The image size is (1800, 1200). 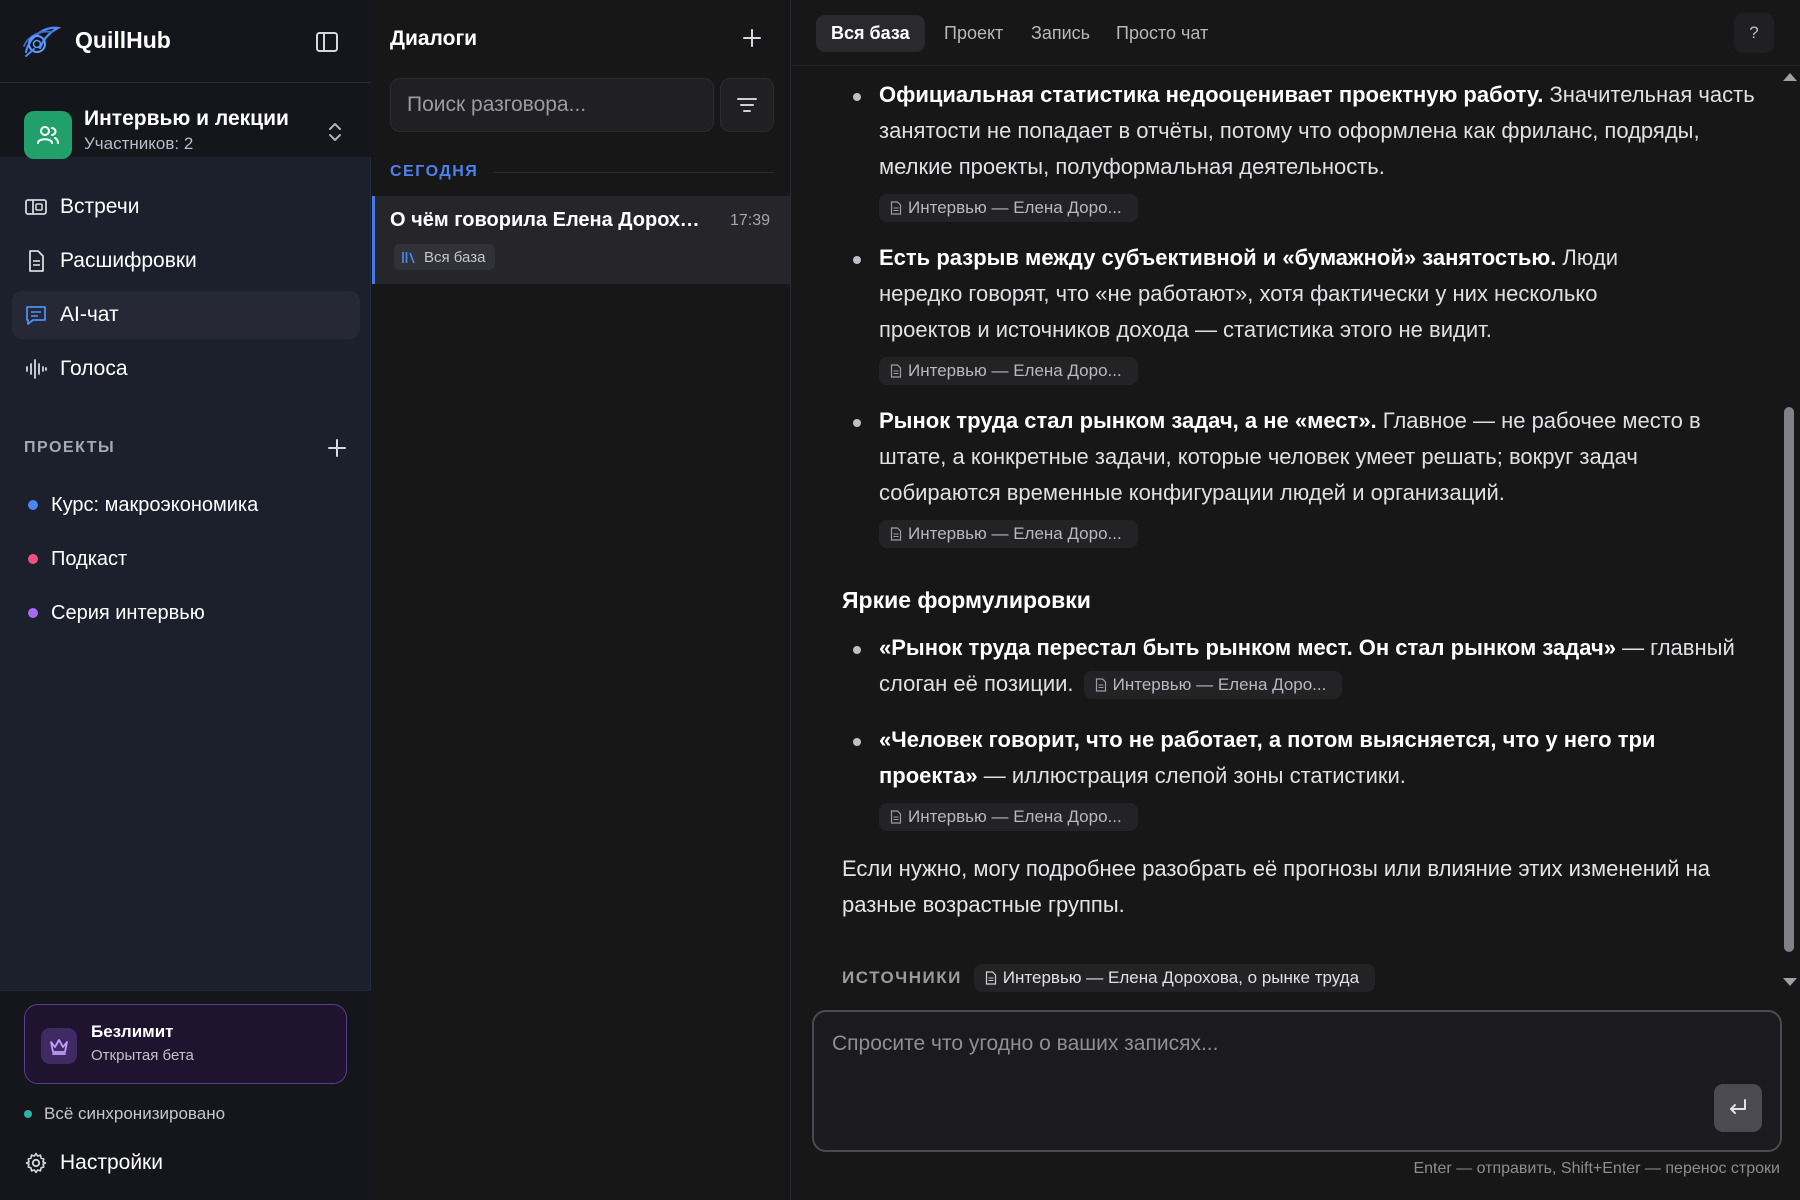 I want to click on dialog-scope-tag: Вся база, so click(x=445, y=257).